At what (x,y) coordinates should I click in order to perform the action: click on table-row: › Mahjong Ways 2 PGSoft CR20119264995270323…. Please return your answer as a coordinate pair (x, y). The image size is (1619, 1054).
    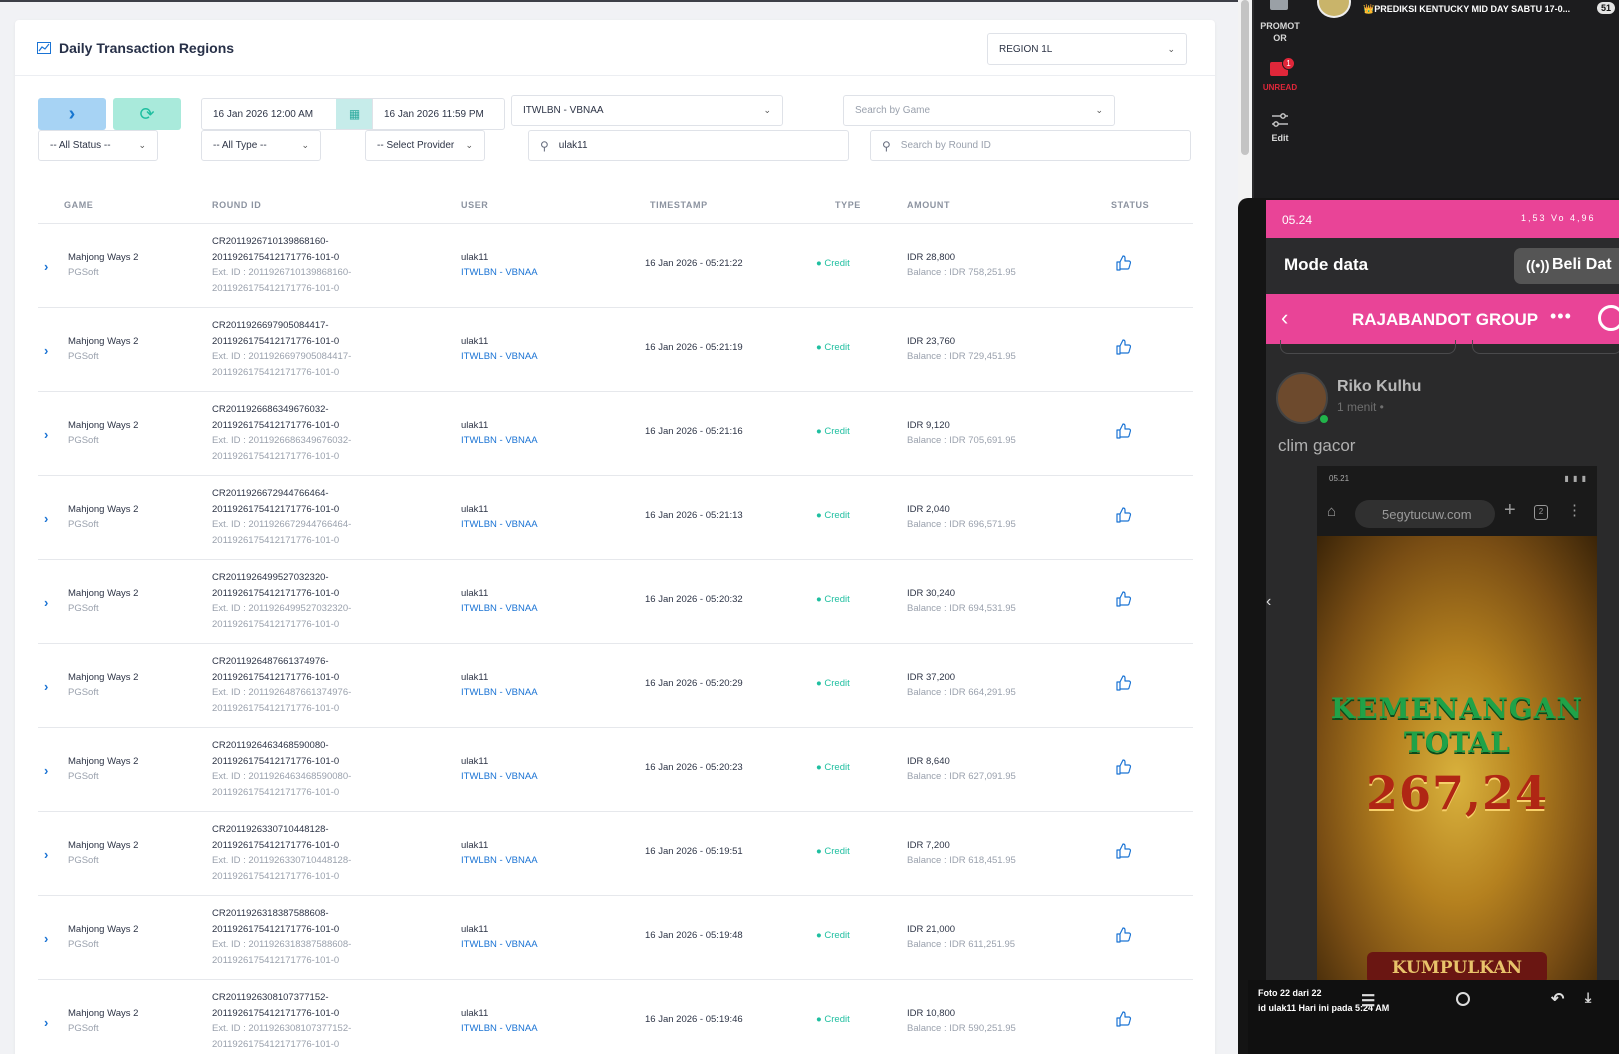
    Looking at the image, I should click on (615, 602).